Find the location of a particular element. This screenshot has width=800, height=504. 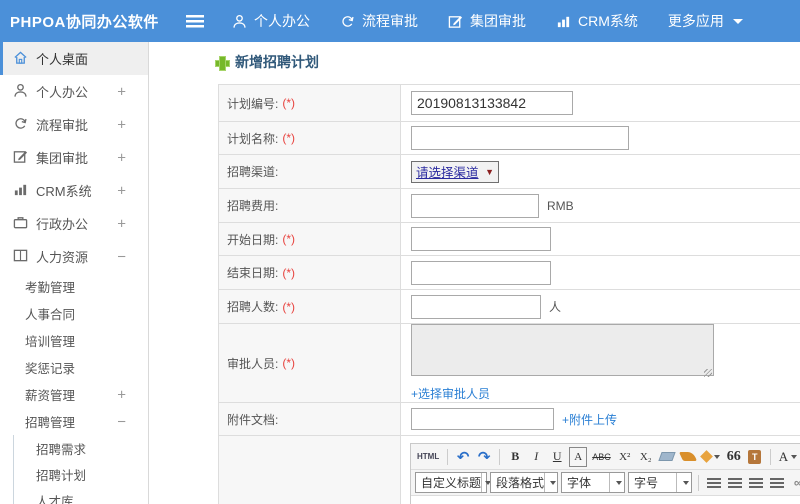

recruit-channel-label: 招聘渠道: is located at coordinates (310, 171).